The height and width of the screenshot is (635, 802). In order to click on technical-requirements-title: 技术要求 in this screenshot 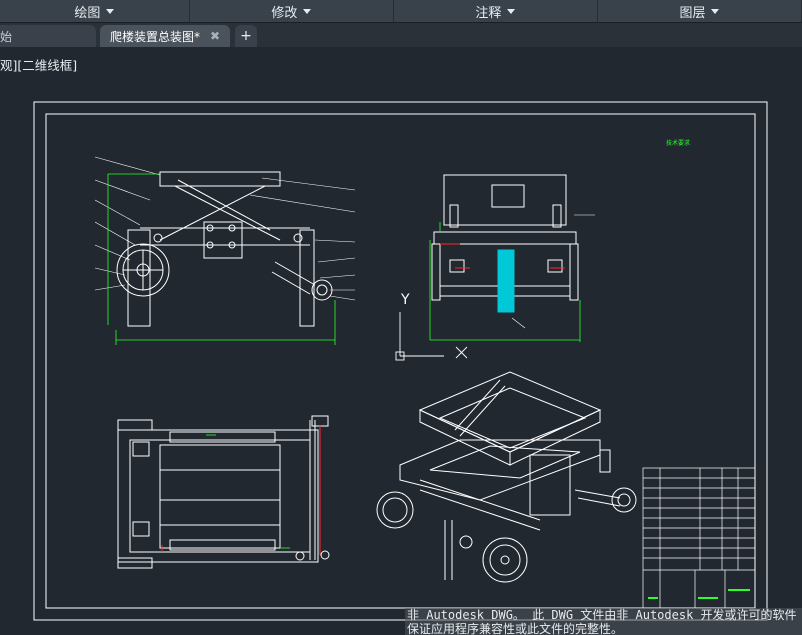, I will do `click(677, 143)`.